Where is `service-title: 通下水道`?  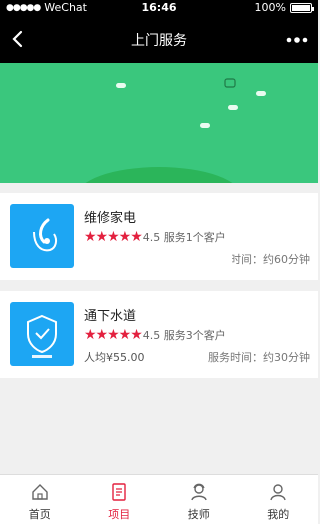 service-title: 通下水道 is located at coordinates (110, 316).